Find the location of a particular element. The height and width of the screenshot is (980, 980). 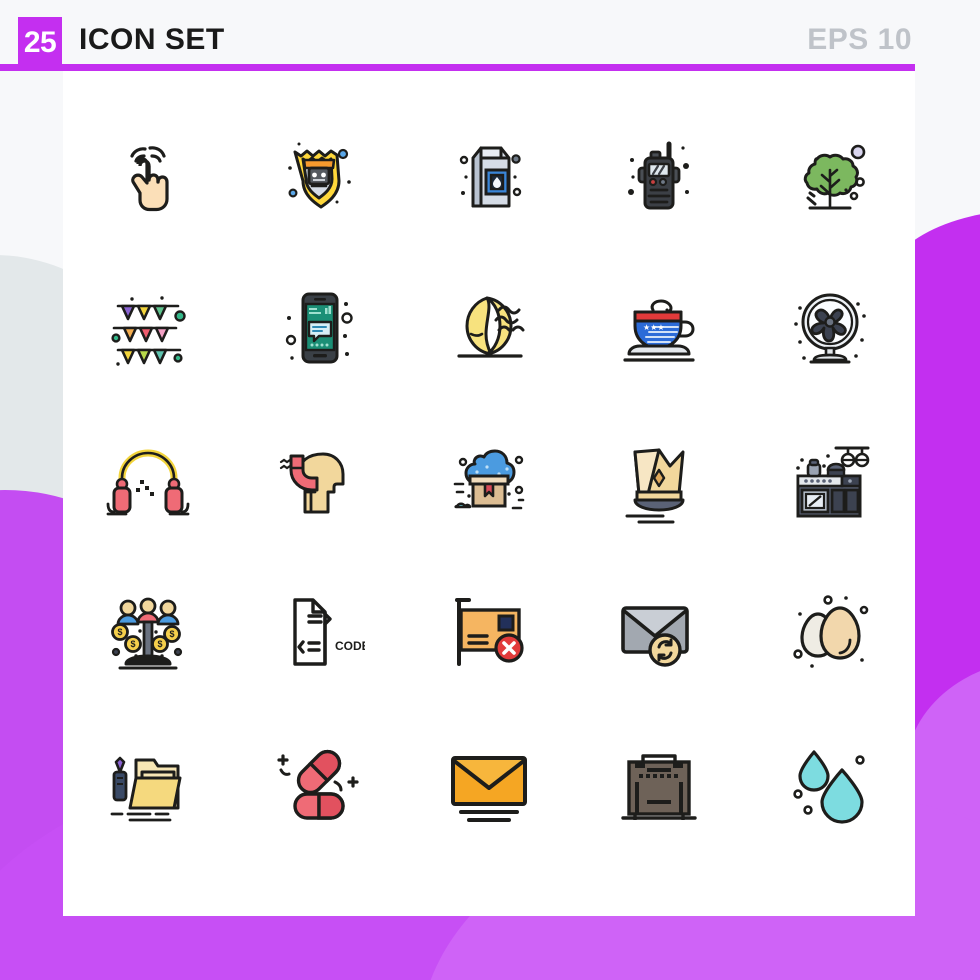

icon-cell-email-sync is located at coordinates (659, 632).